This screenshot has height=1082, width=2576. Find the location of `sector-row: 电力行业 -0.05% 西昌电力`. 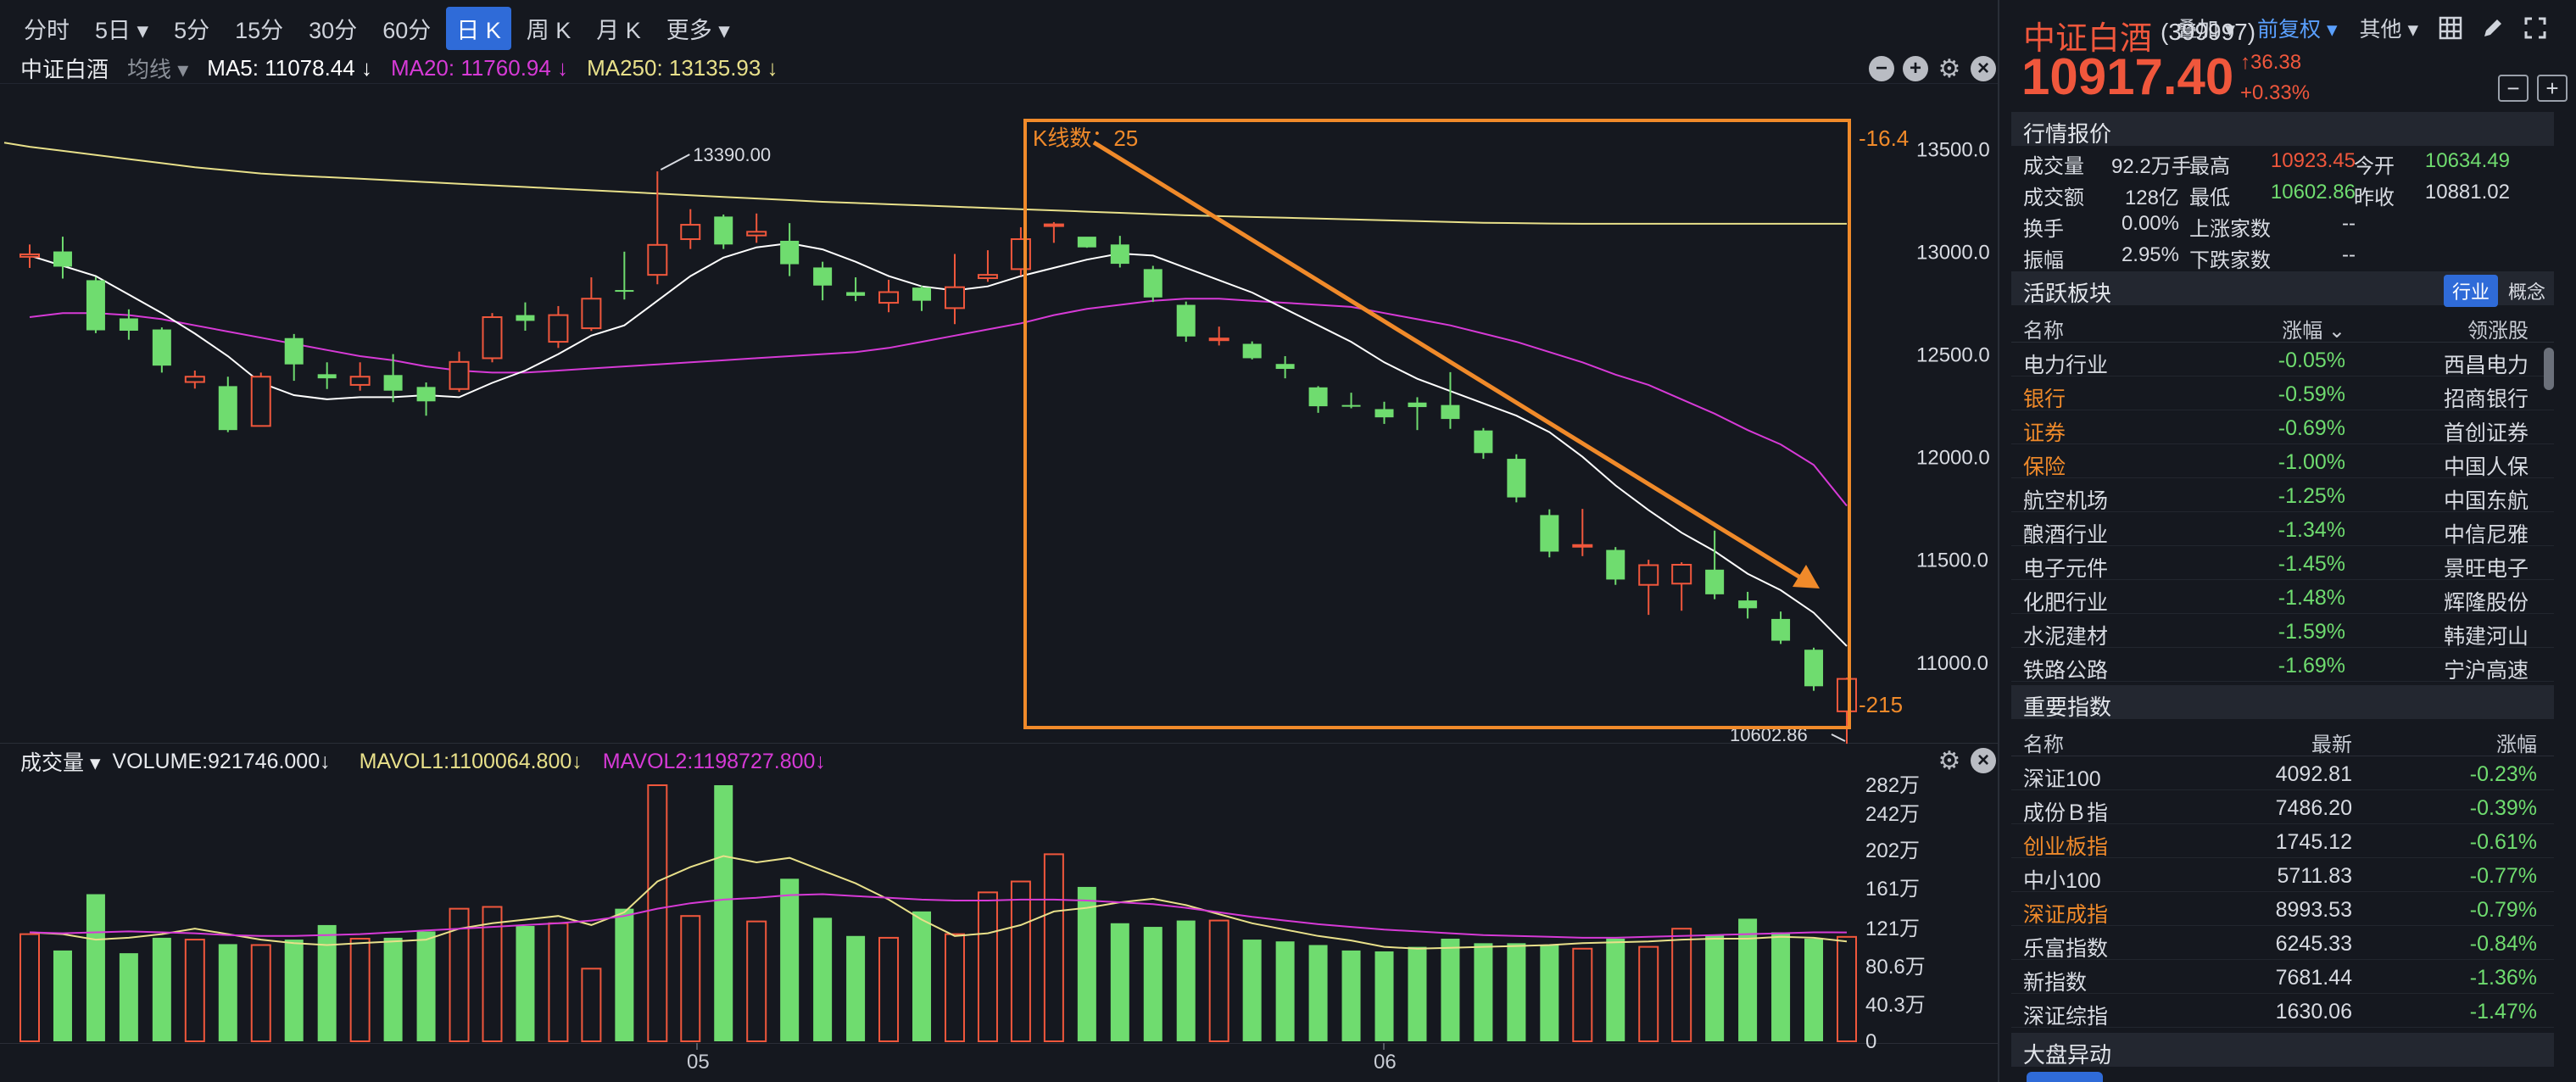

sector-row: 电力行业 -0.05% 西昌电力 is located at coordinates (2282, 360).